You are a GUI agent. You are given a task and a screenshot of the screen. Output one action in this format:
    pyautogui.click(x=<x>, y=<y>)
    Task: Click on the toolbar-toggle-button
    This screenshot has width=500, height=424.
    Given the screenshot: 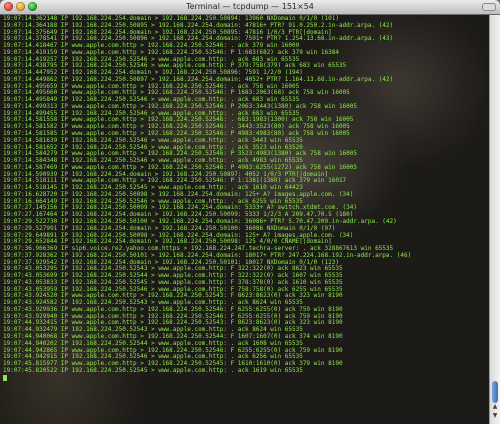 What is the action you would take?
    pyautogui.click(x=489, y=7)
    